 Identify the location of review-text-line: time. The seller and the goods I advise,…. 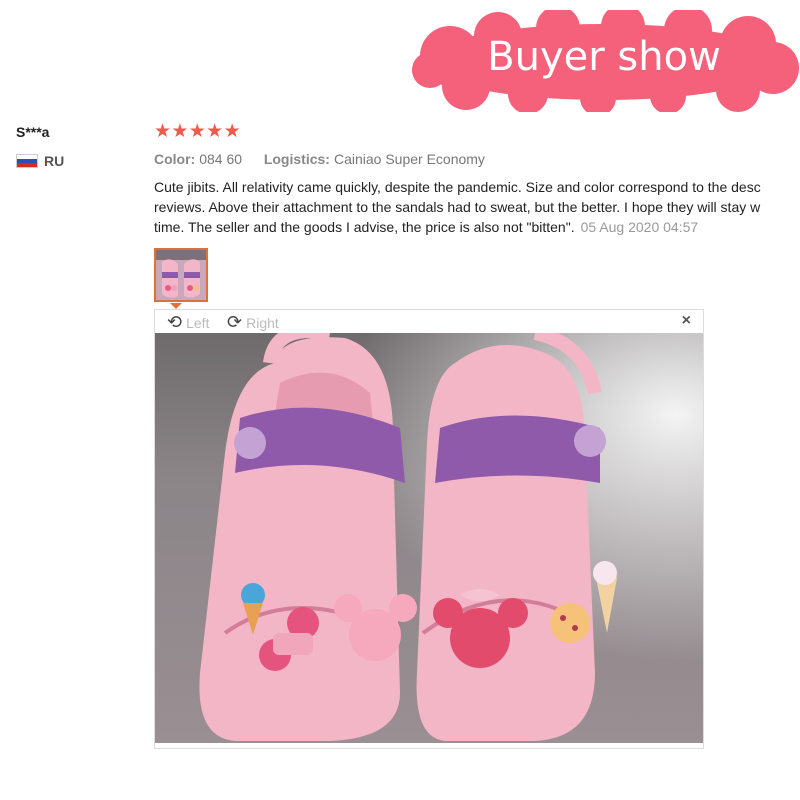
(364, 227).